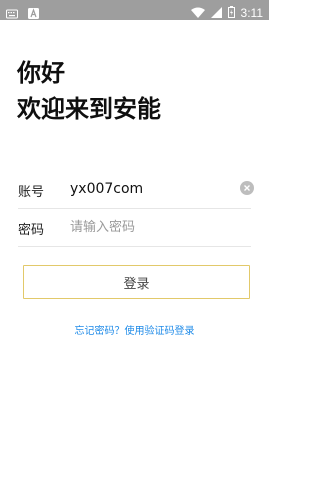 The width and height of the screenshot is (320, 480). I want to click on password-row: 密码, so click(134, 228).